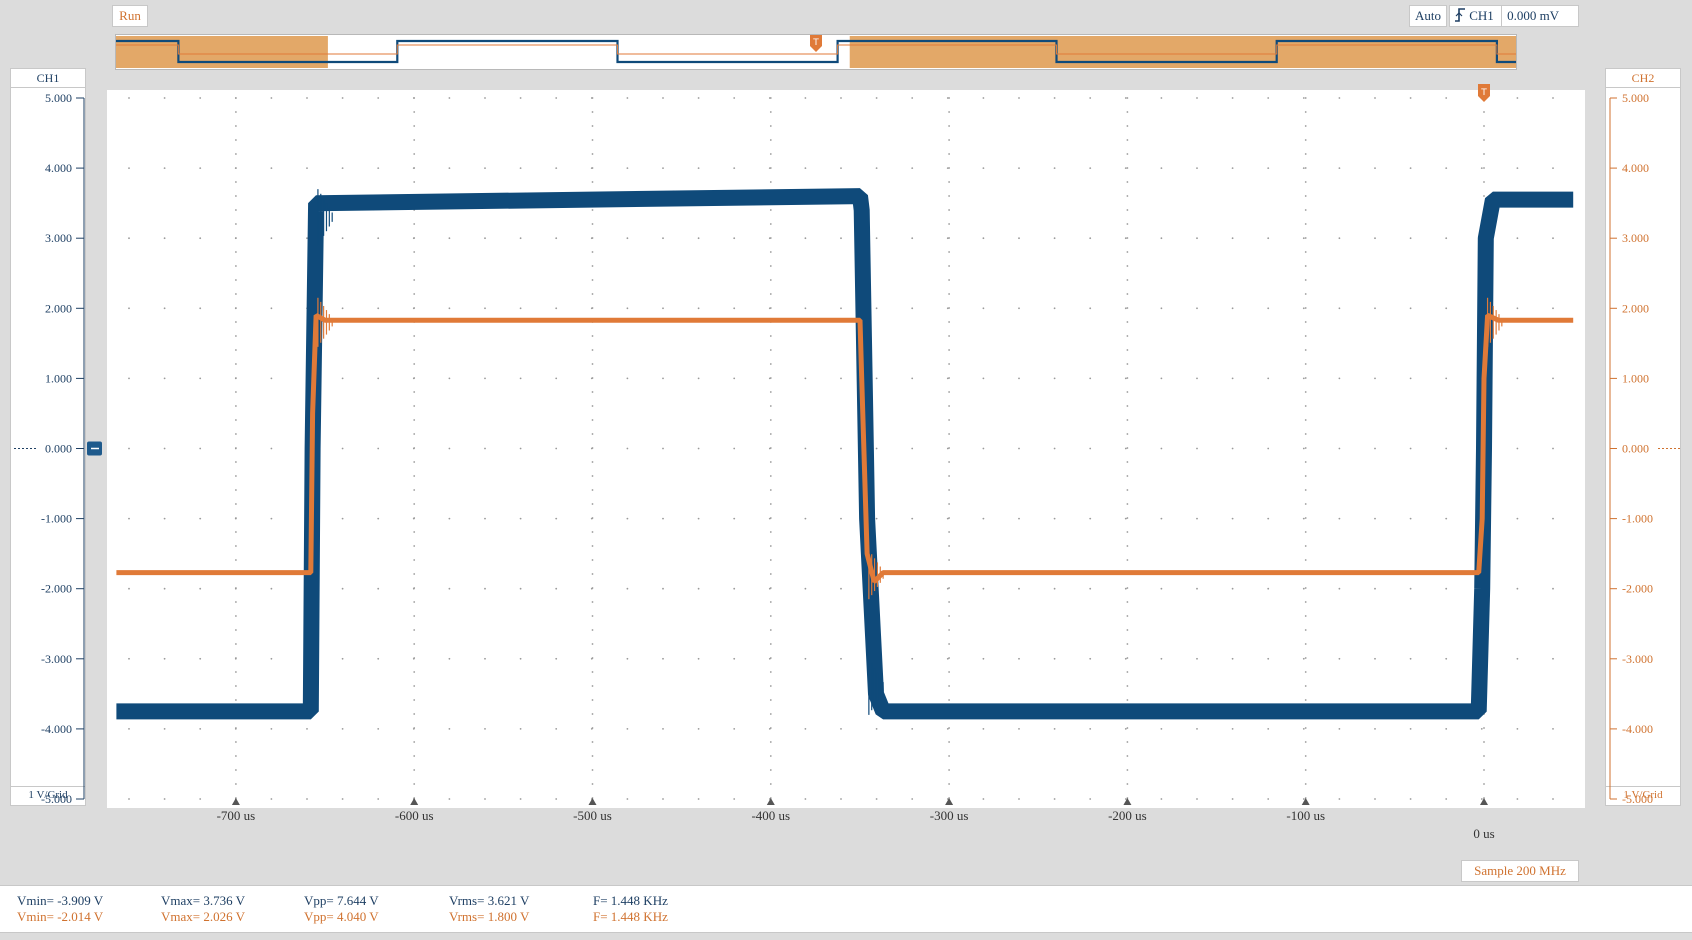  Describe the element at coordinates (203, 900) in the screenshot. I see `ch1-vmax: Vmax= 3.736 V` at that location.